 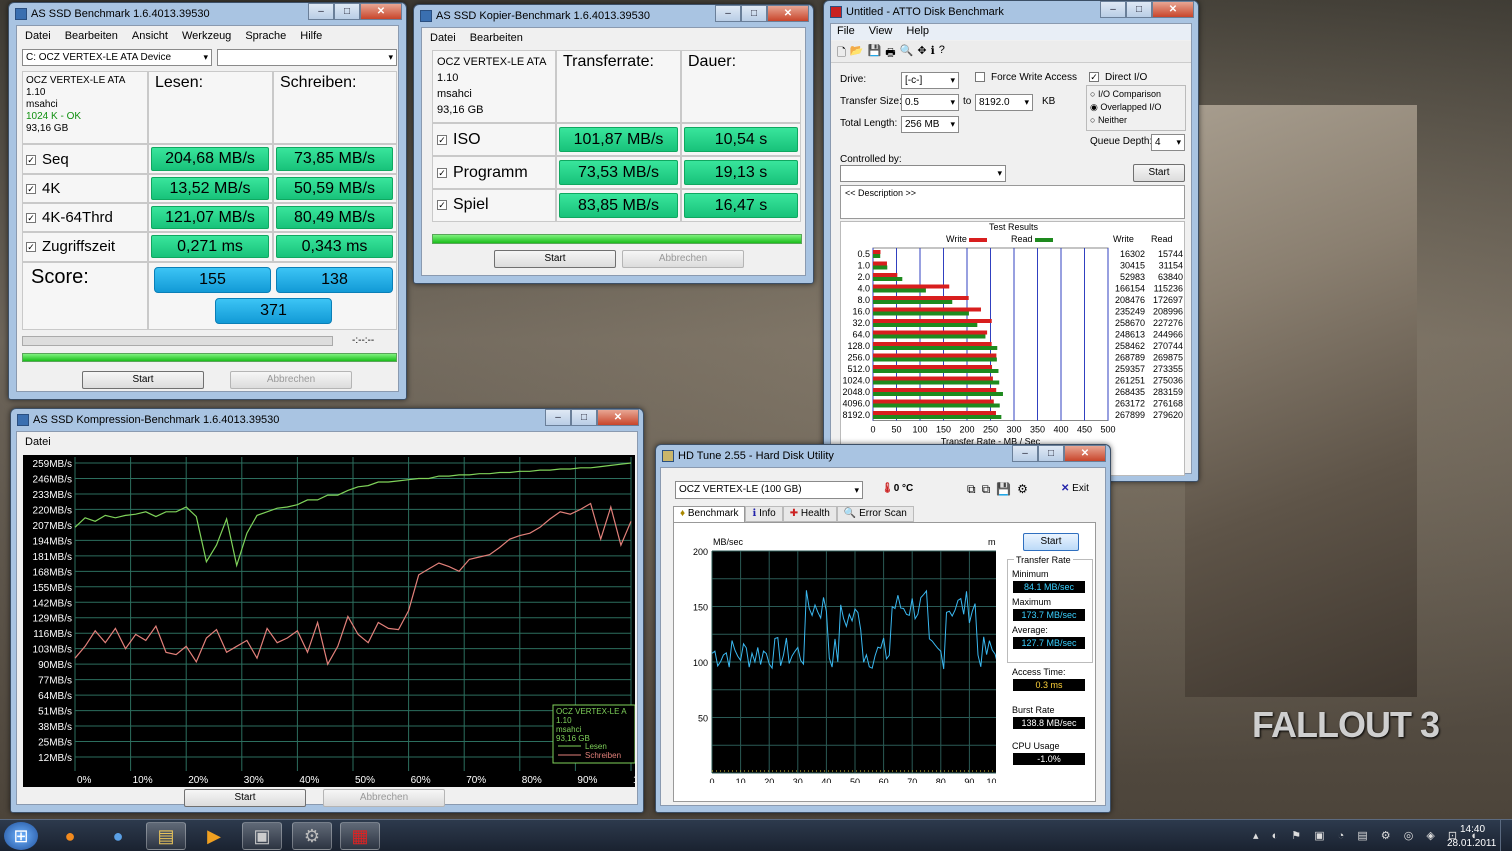 What do you see at coordinates (841, 51) in the screenshot?
I see `new-icon: 🗋` at bounding box center [841, 51].